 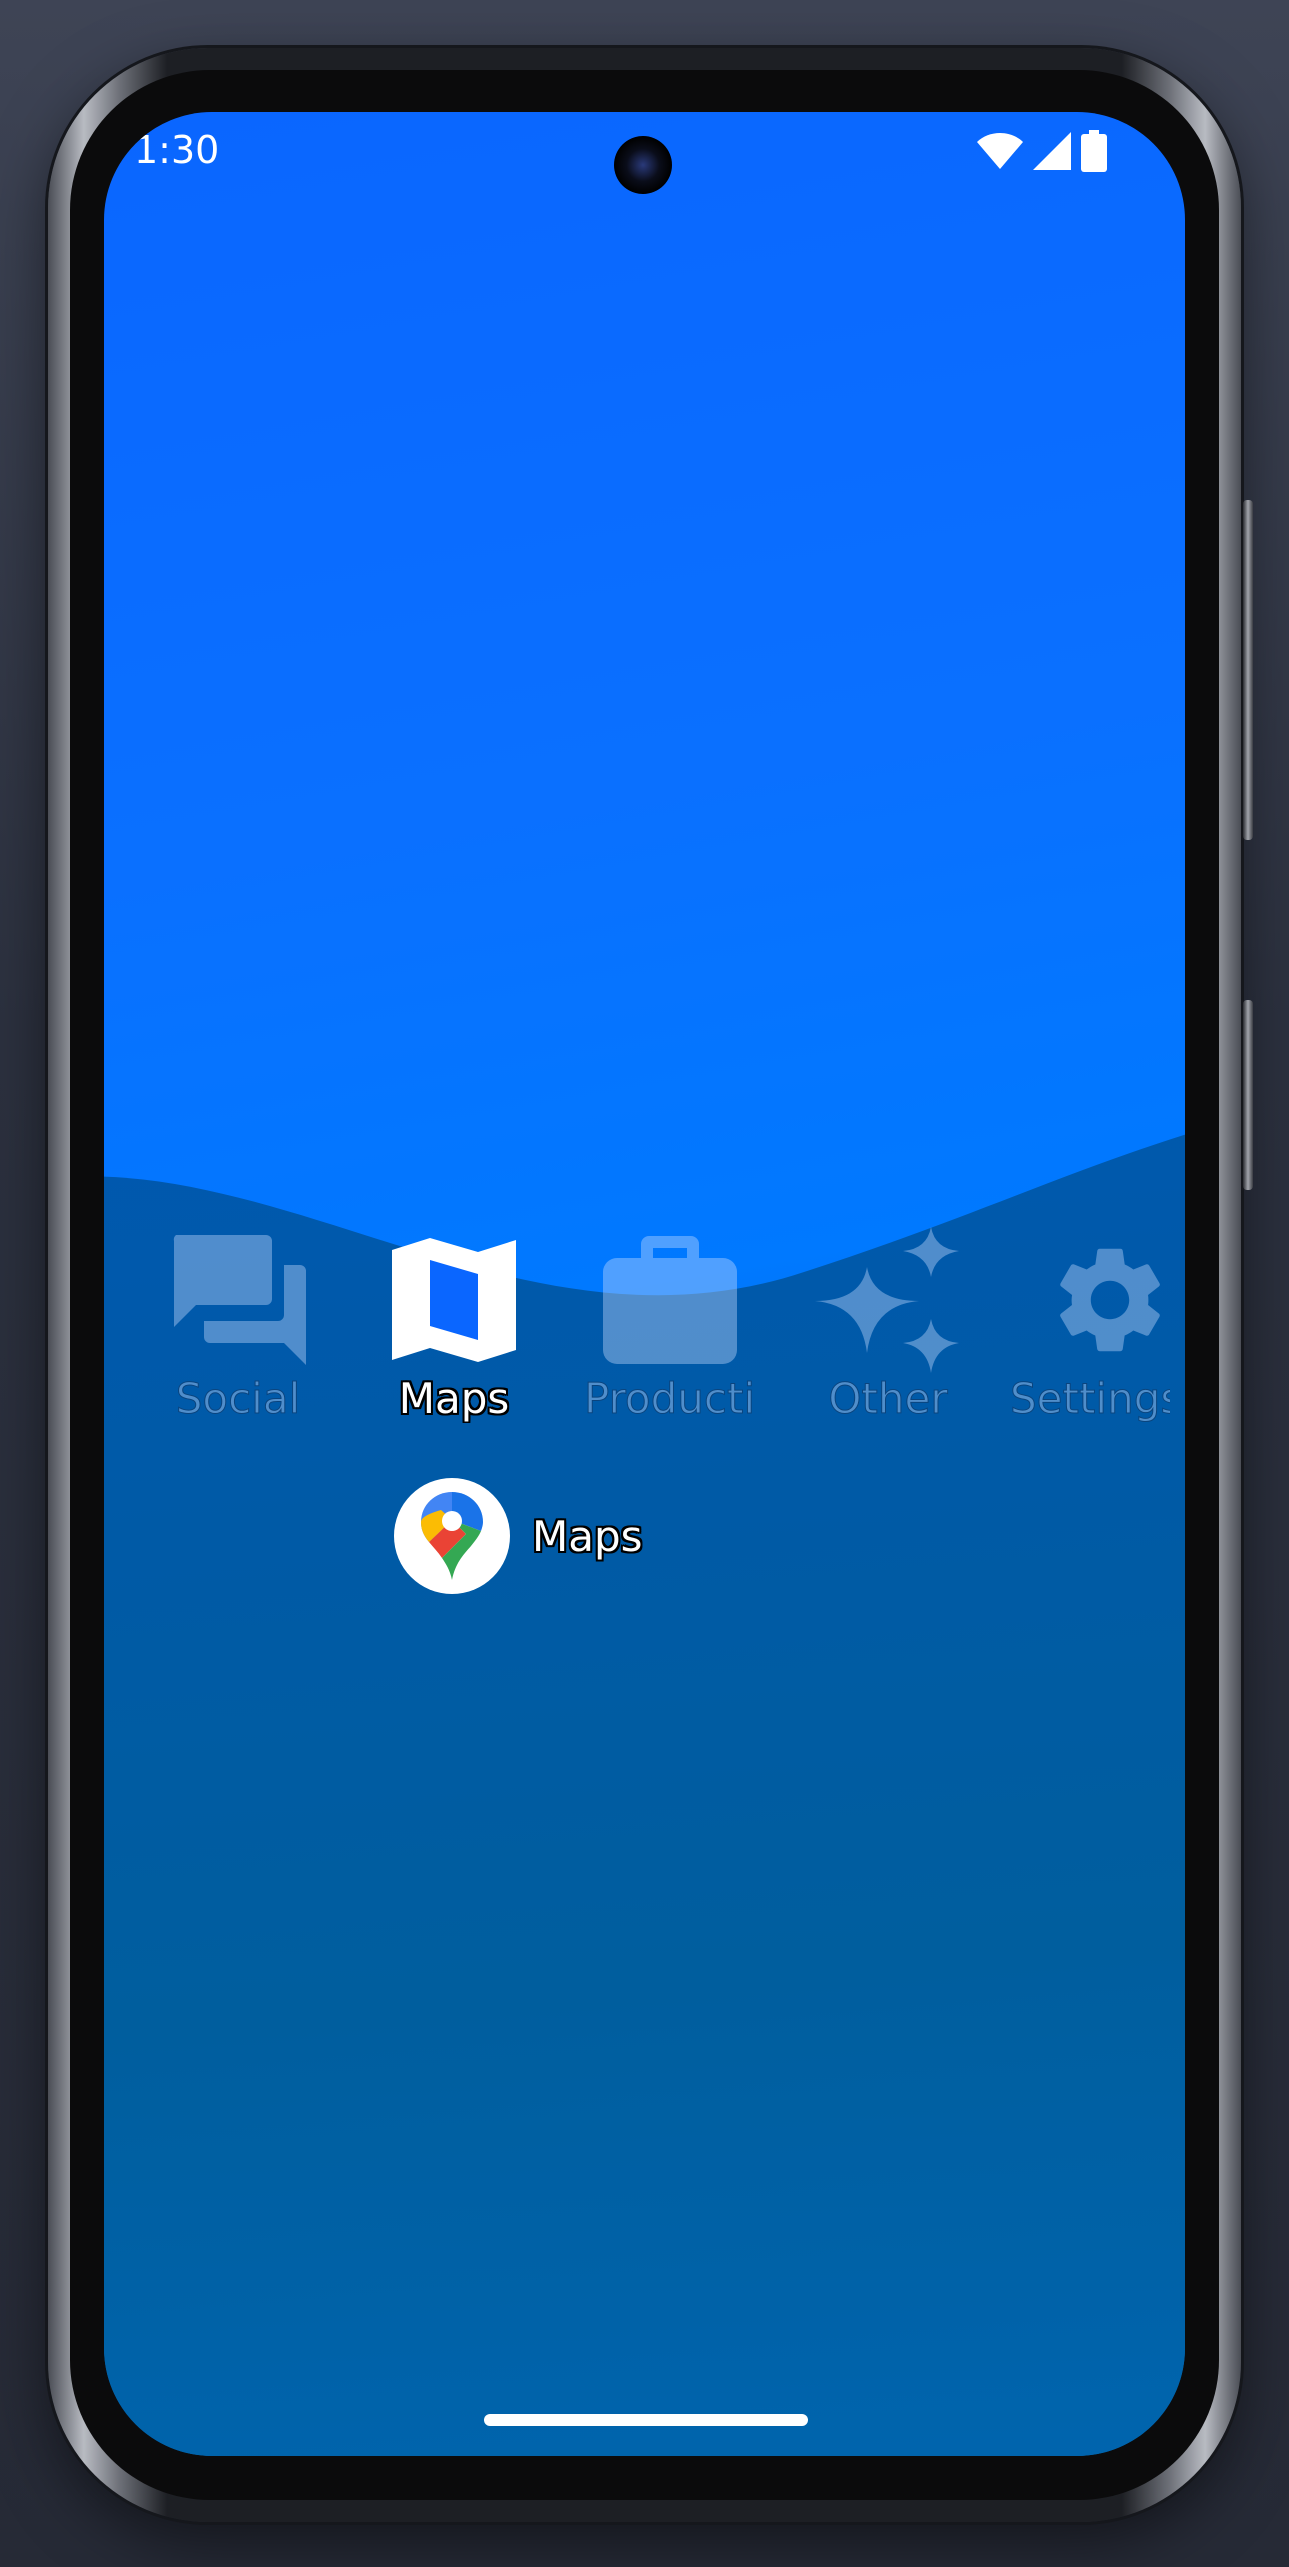 I want to click on tab-settings: Settings, so click(x=1097, y=1326).